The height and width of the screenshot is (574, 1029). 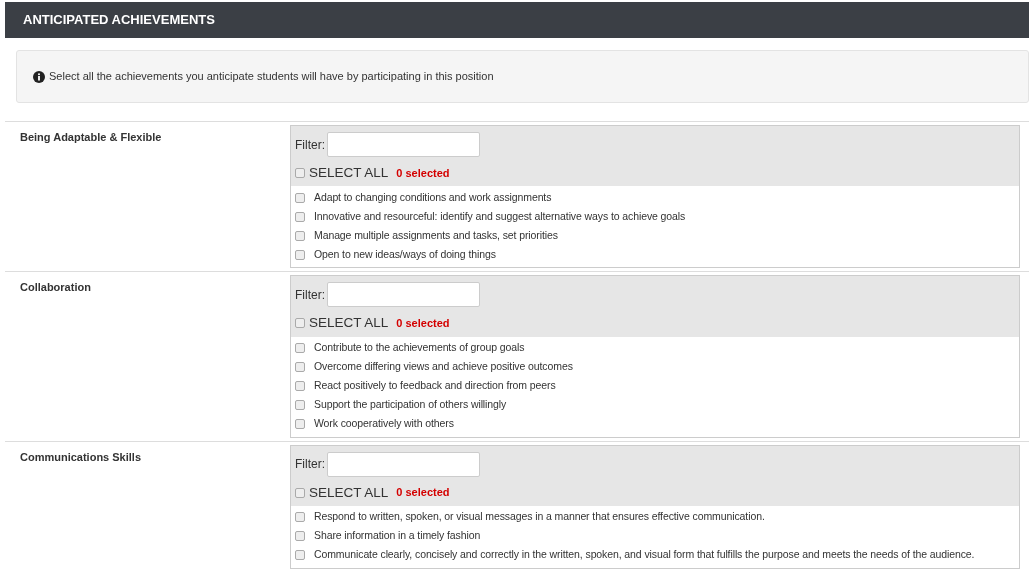 What do you see at coordinates (436, 235) in the screenshot?
I see `option-label: Manage multiple assignments and tasks, set priorities` at bounding box center [436, 235].